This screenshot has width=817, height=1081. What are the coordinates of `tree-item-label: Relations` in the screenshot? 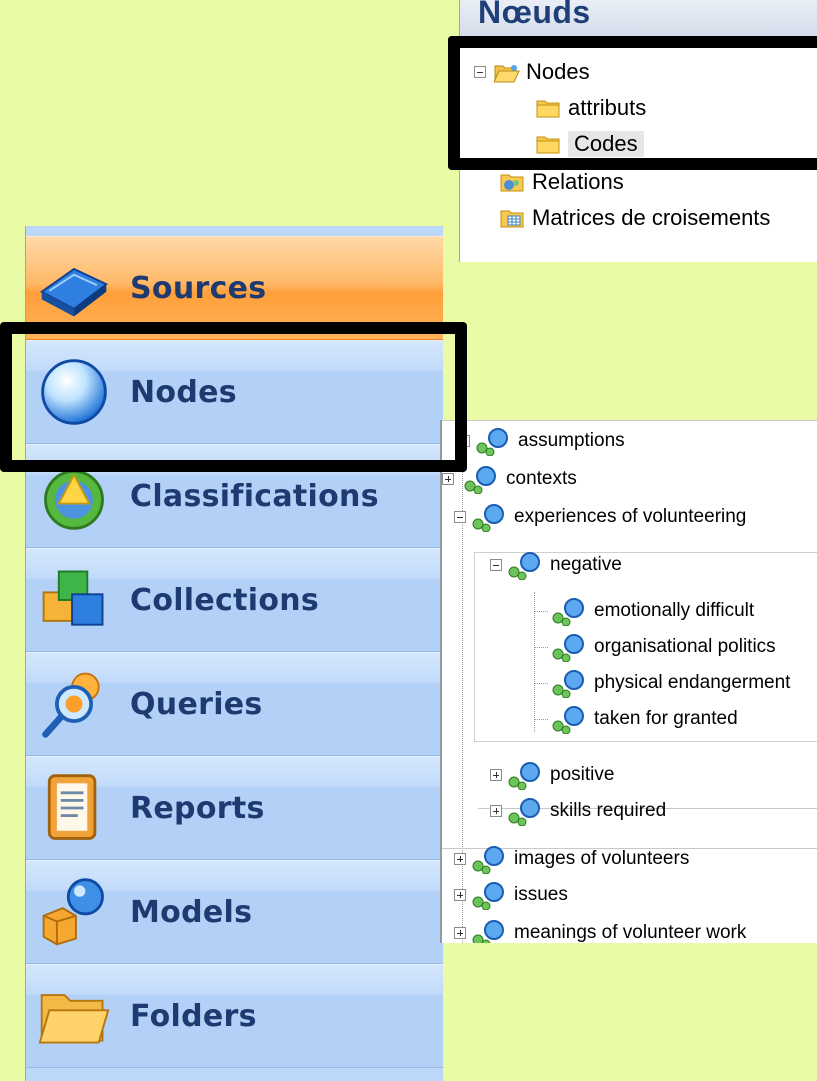 It's located at (578, 181).